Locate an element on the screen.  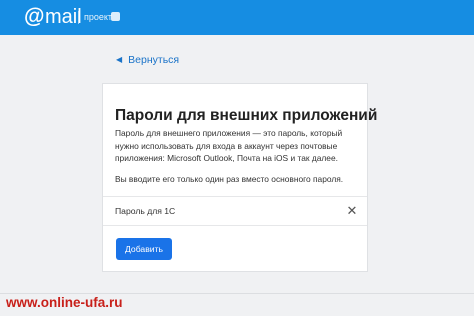
back-link-label: Вернуться is located at coordinates (154, 60).